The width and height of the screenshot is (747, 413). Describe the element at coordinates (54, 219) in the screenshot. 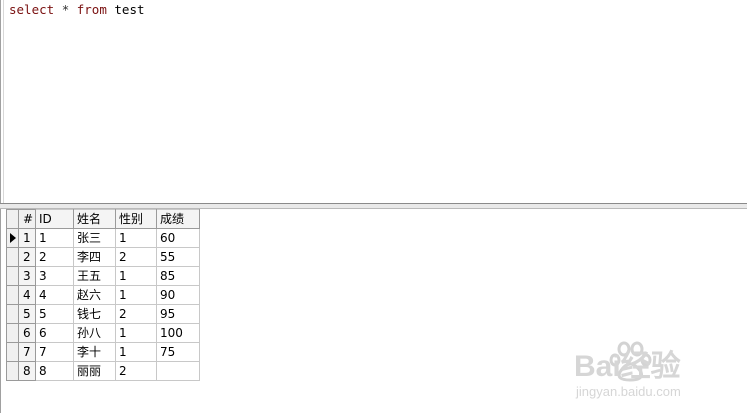

I see `column-header-id: ID` at that location.